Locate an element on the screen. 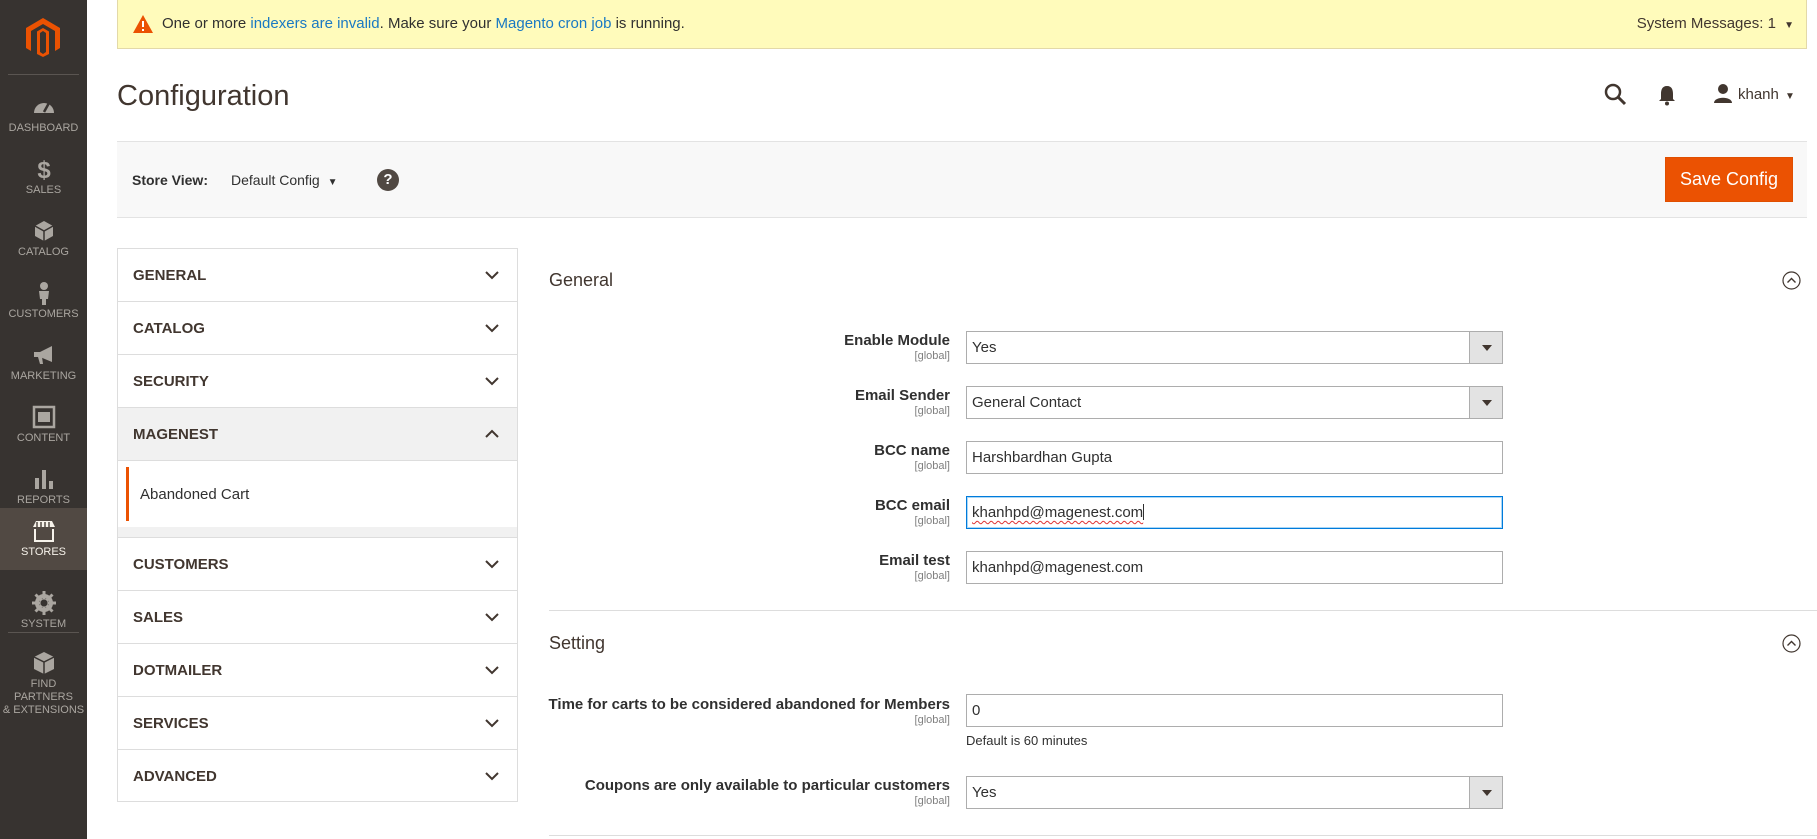 This screenshot has width=1817, height=839. section-setting-title: Setting is located at coordinates (577, 643).